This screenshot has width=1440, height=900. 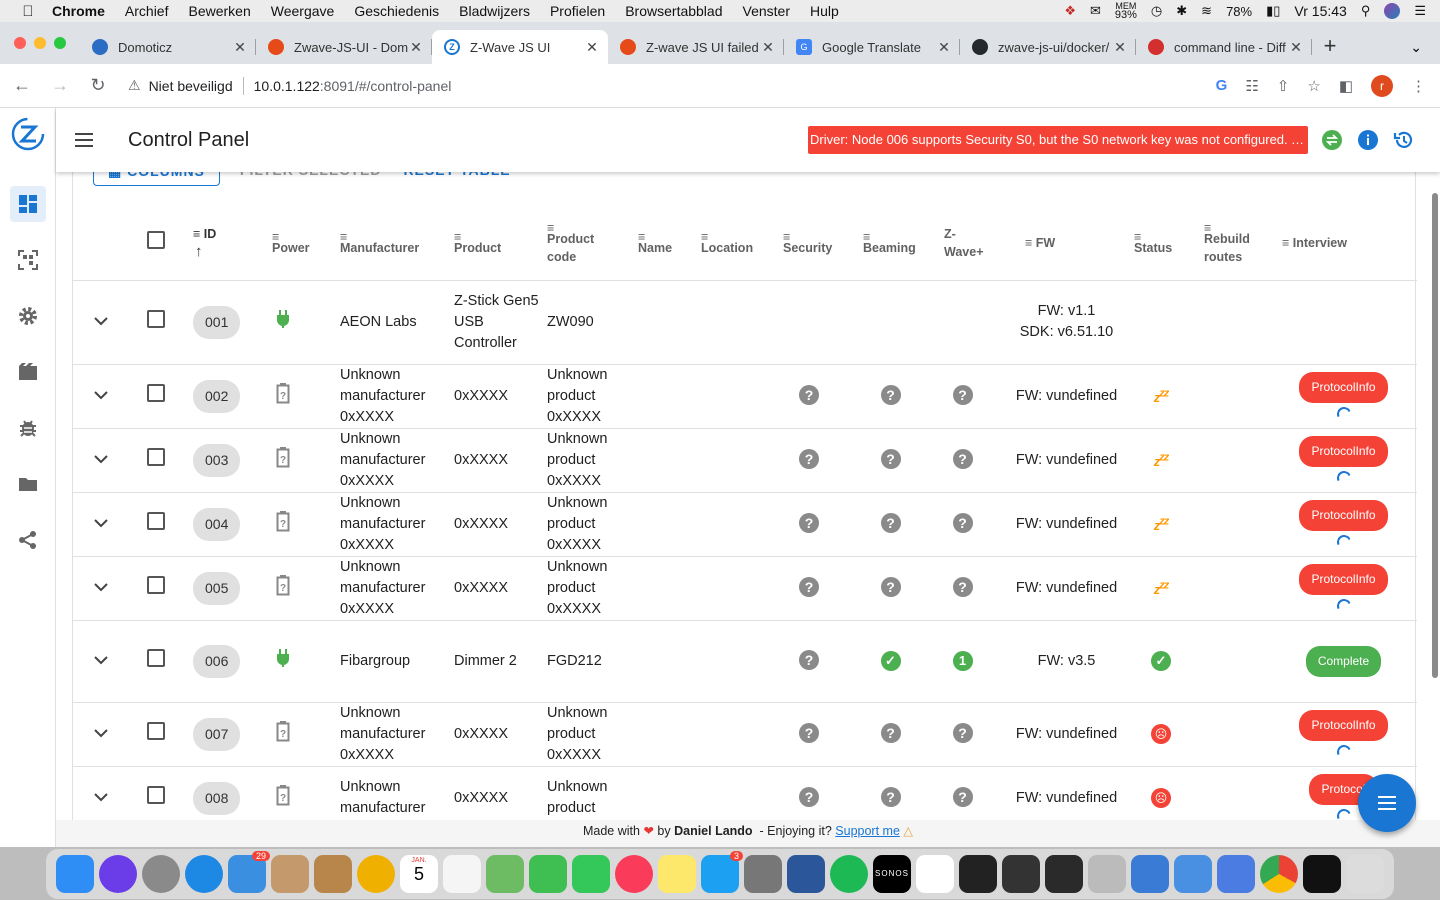 I want to click on zwave-logo-icon, so click(x=28, y=134).